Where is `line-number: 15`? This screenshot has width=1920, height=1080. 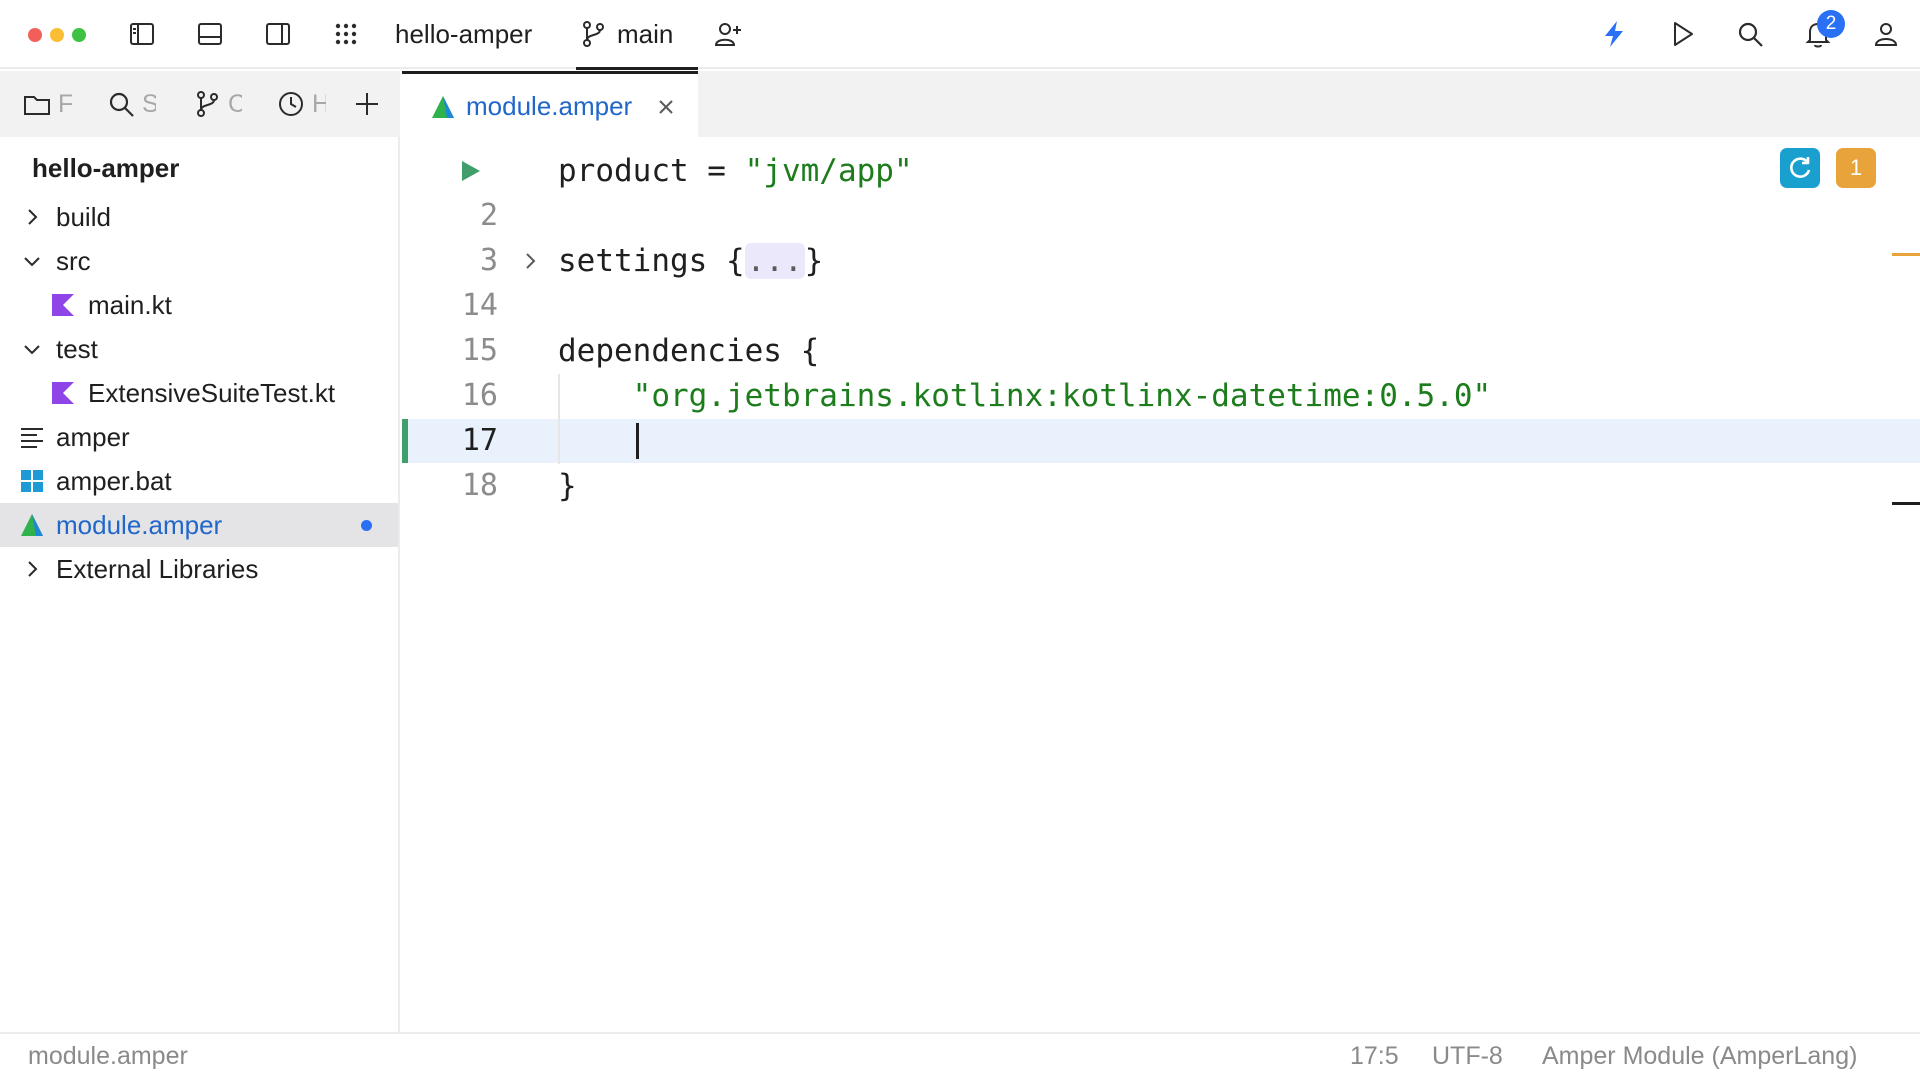 line-number: 15 is located at coordinates (479, 350).